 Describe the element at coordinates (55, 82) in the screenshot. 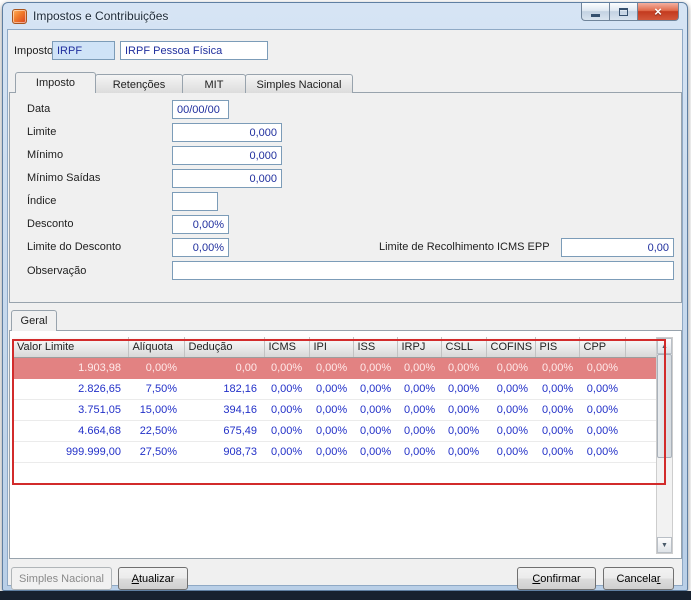

I see `tab-imposto: Imposto` at that location.